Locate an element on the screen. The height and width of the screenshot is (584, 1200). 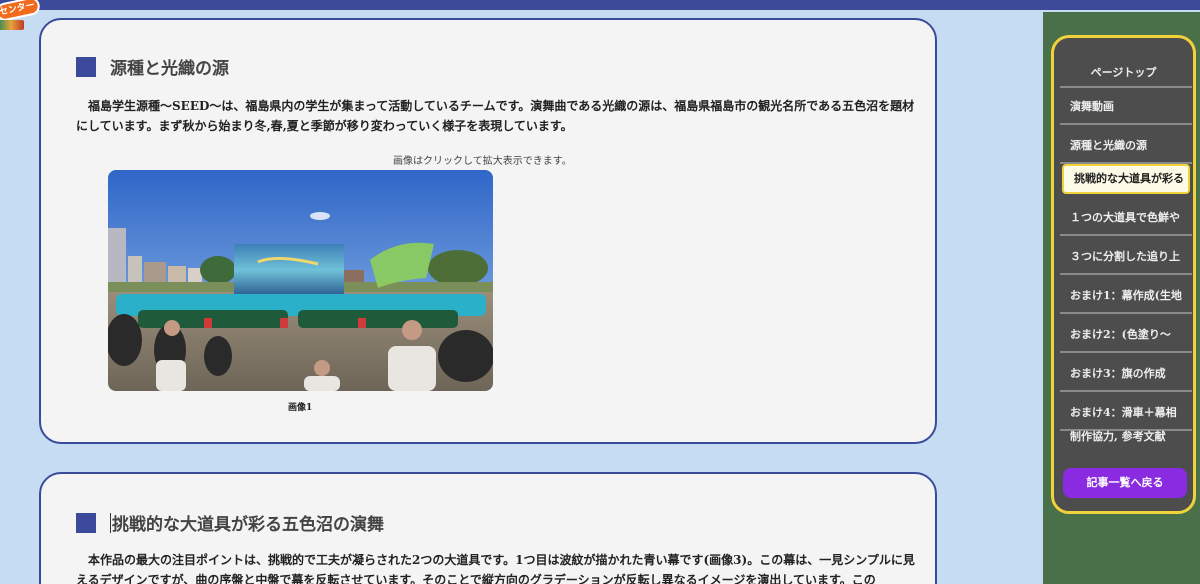
toc-item-origin: 源種と光織の源 is located at coordinates (1126, 145).